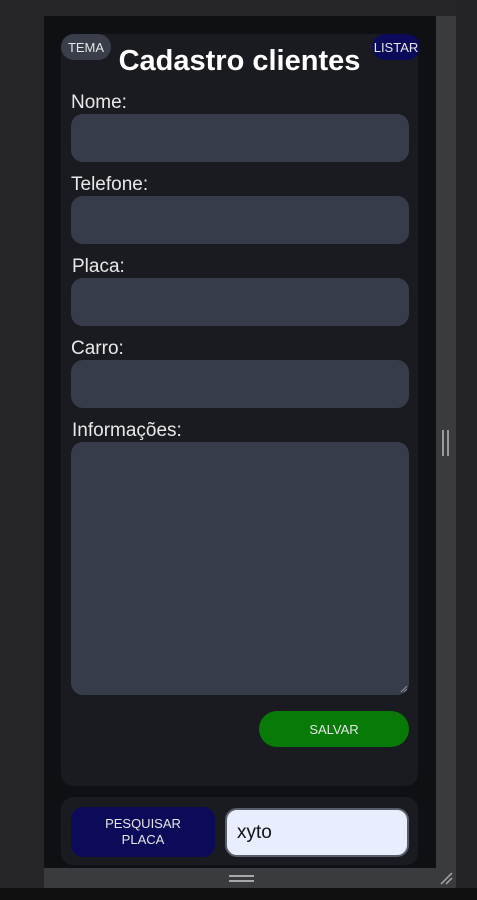 This screenshot has height=900, width=477. What do you see at coordinates (143, 832) in the screenshot?
I see `search-plate-button: PESQUISAR PLACA` at bounding box center [143, 832].